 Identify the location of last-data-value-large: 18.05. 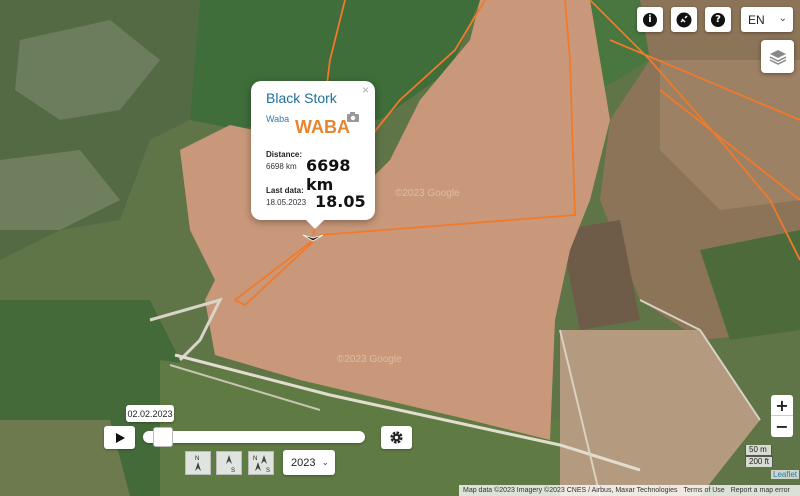
(340, 201).